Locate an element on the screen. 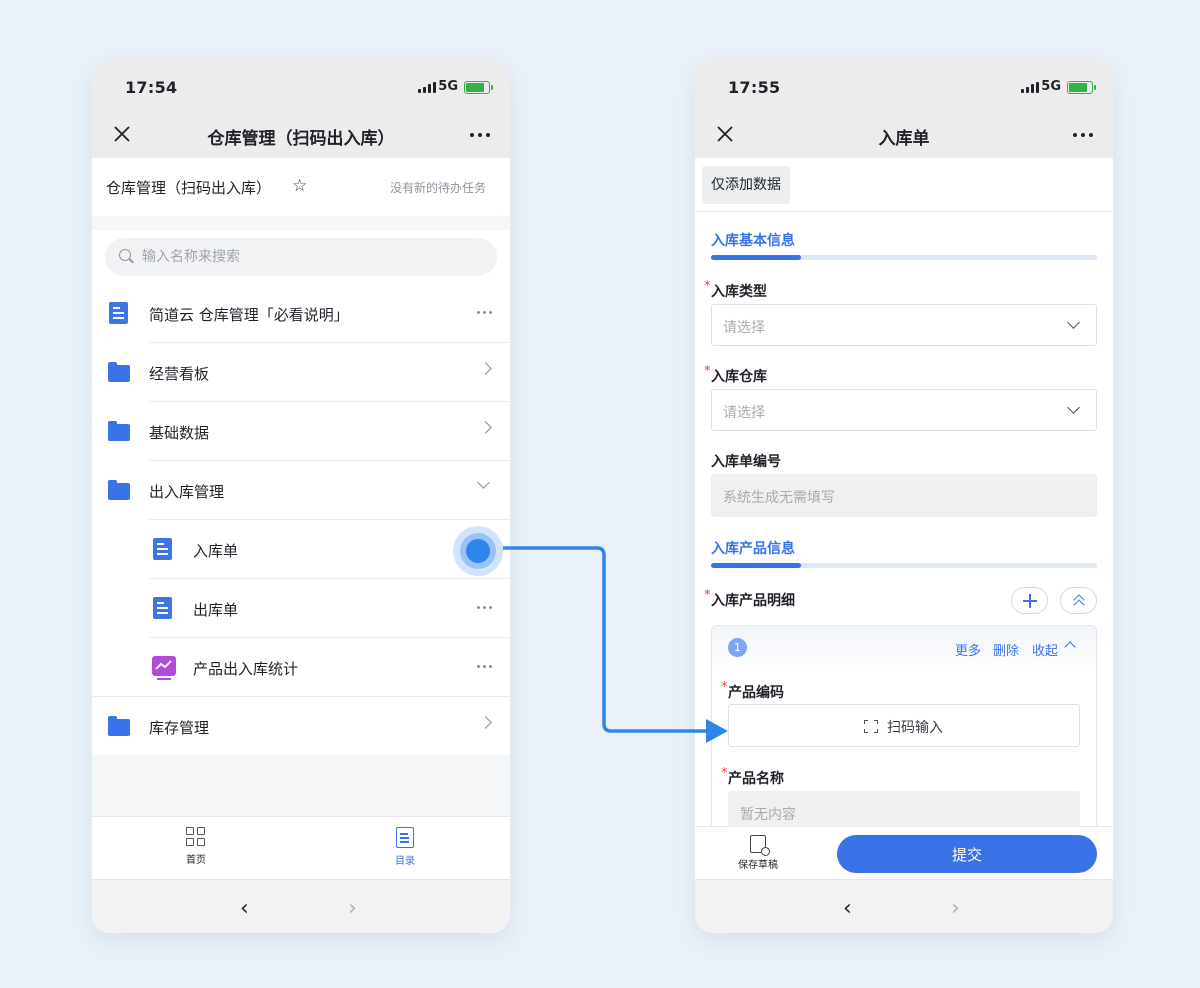 This screenshot has width=1200, height=988. list-item-label: 出库单 is located at coordinates (216, 610).